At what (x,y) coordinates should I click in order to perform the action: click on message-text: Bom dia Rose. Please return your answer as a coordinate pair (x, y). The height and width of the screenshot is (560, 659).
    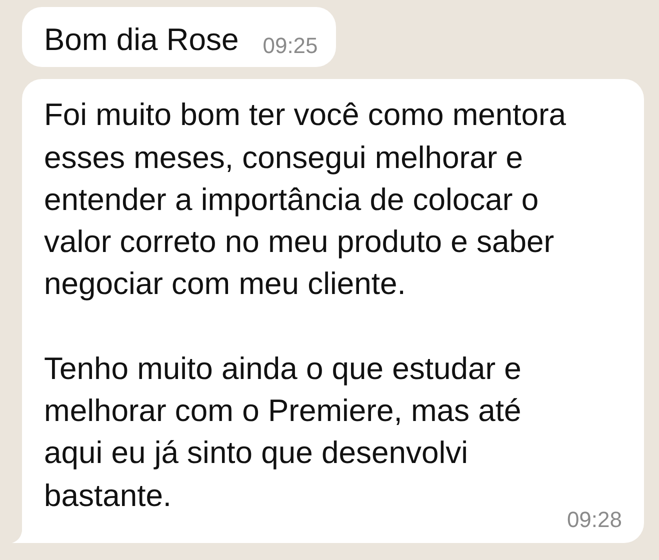
    Looking at the image, I should click on (141, 40).